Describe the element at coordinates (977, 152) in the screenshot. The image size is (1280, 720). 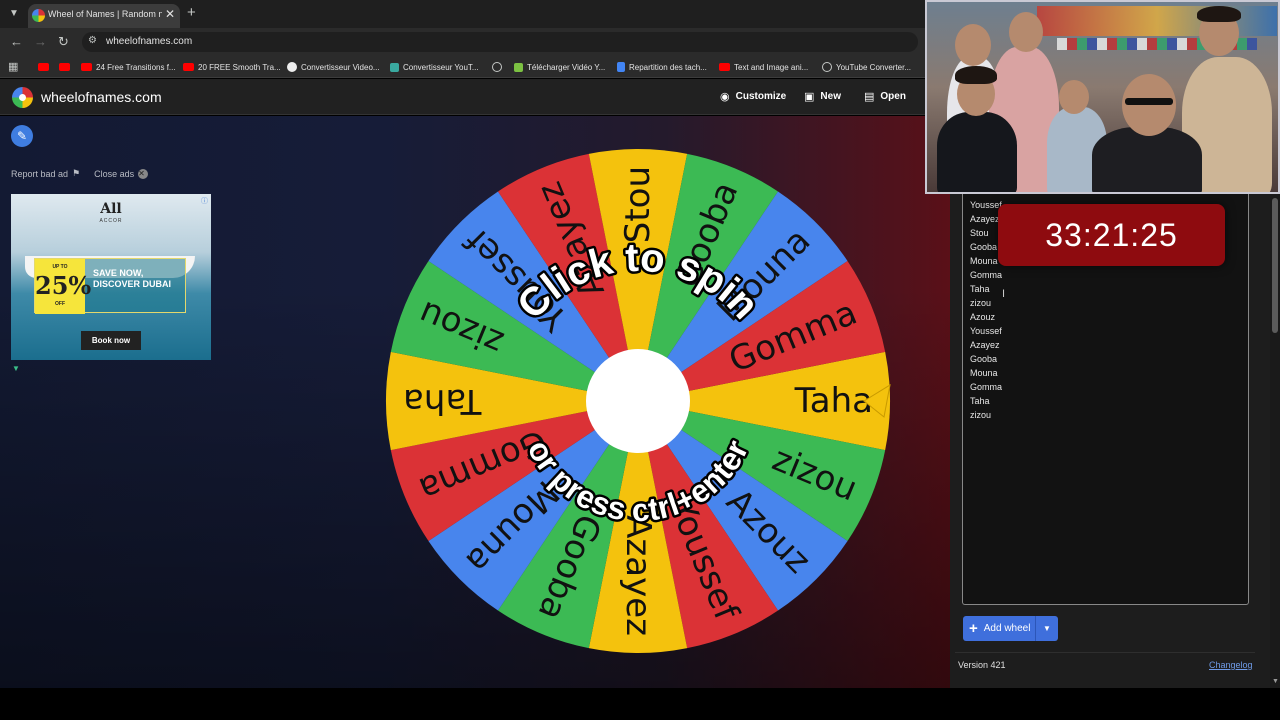
I see `webcam-person` at that location.